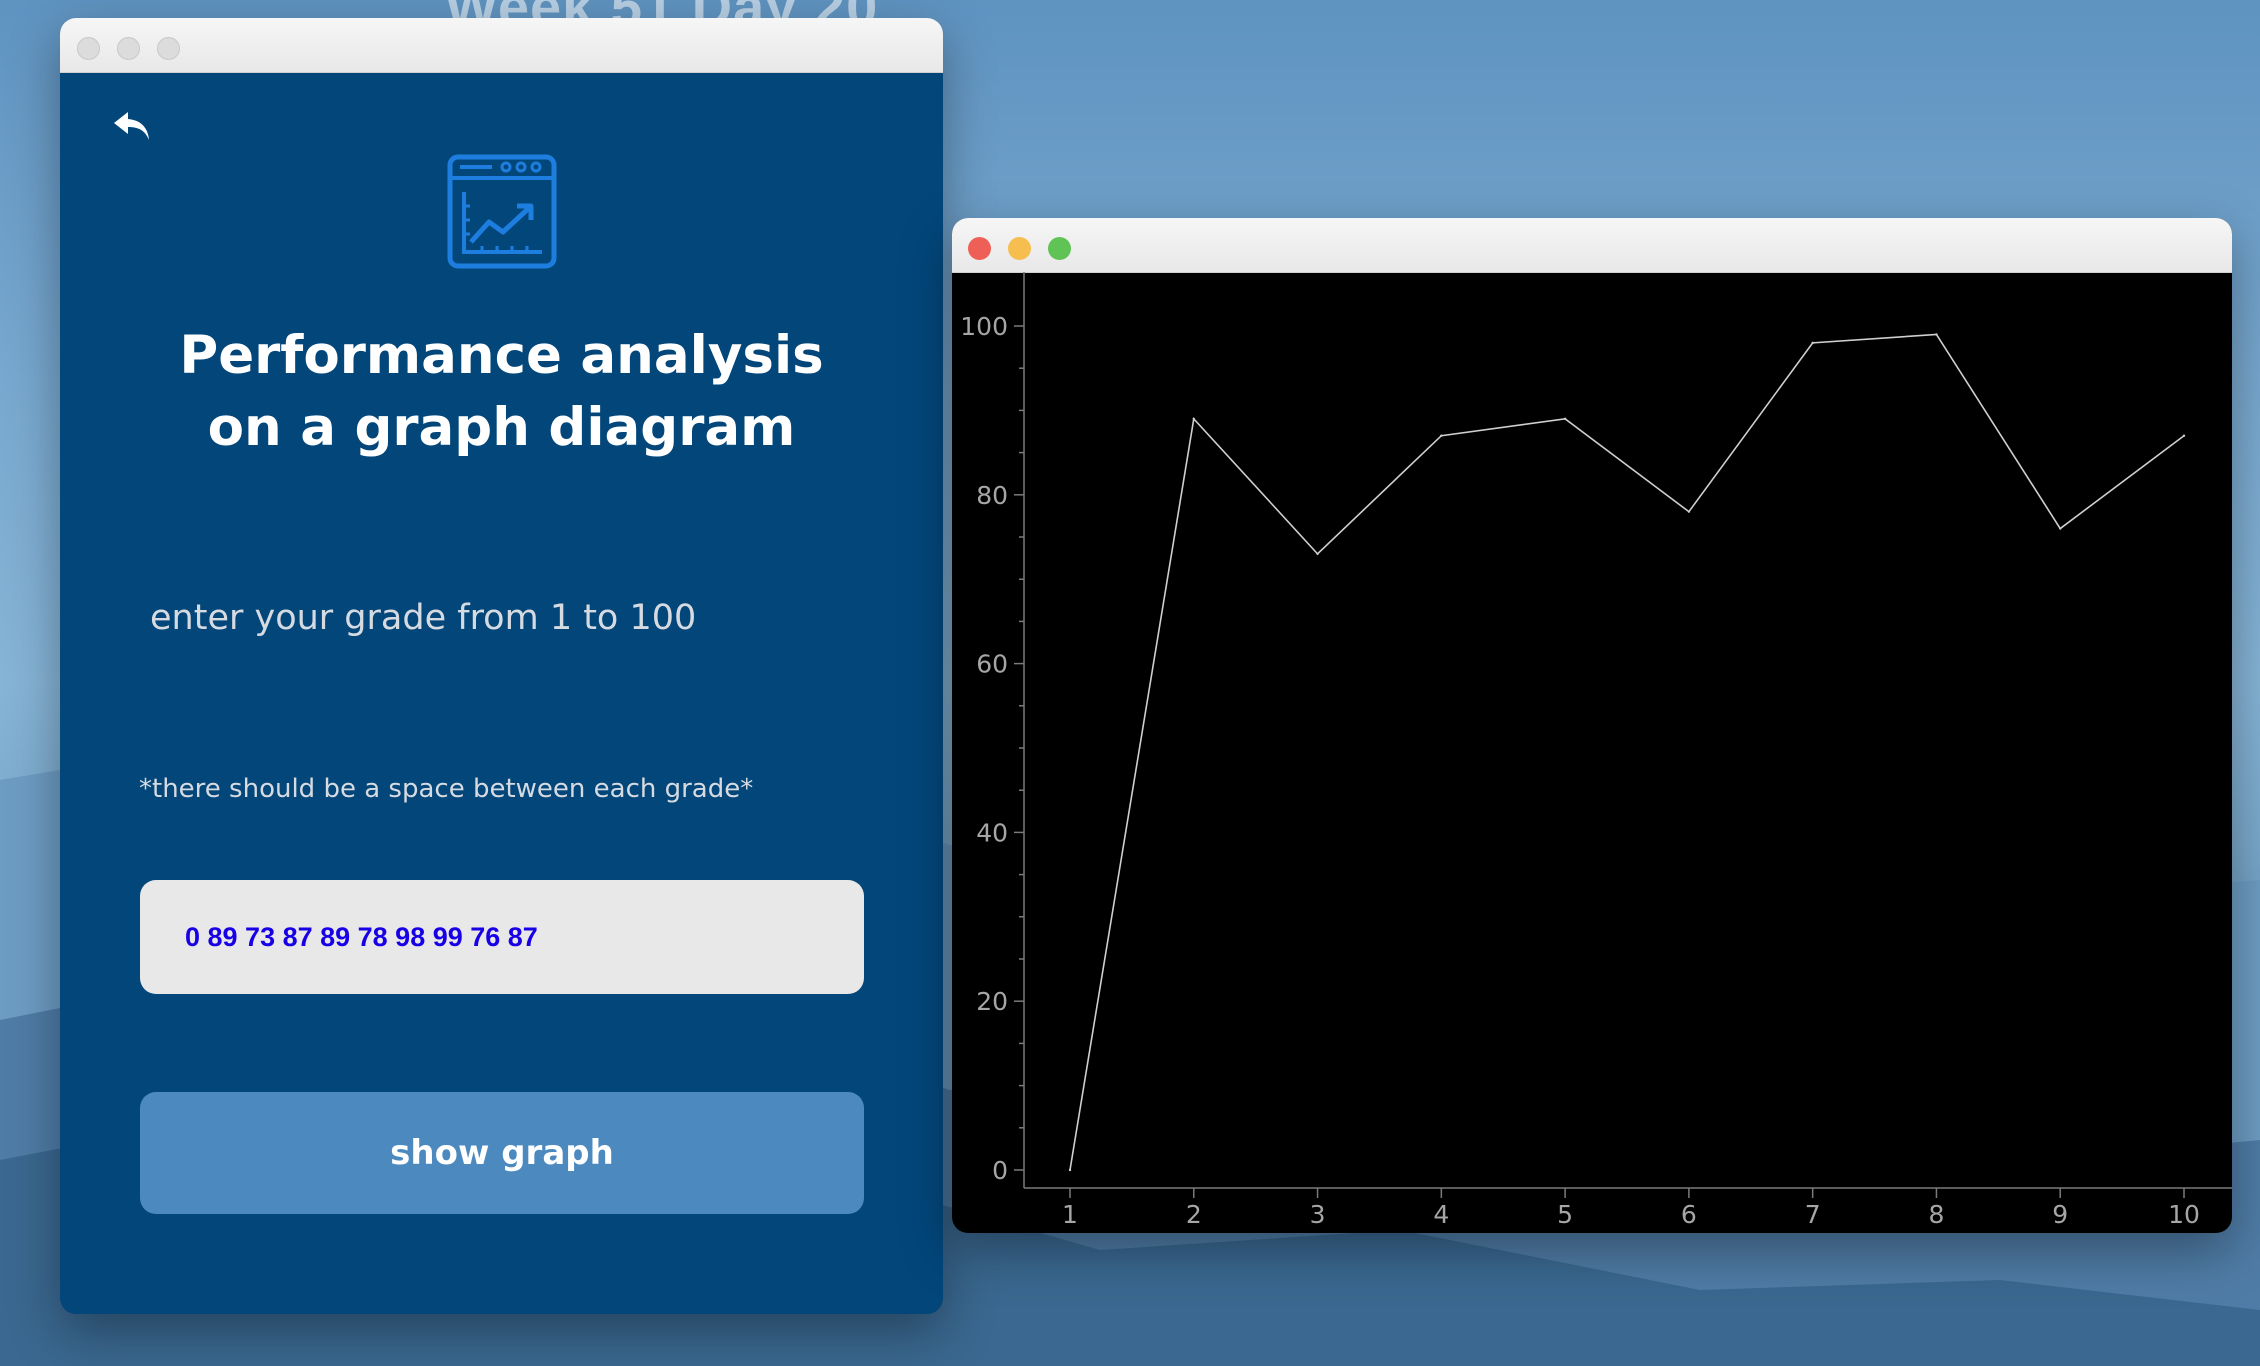 This screenshot has width=2260, height=1366. What do you see at coordinates (2184, 1214) in the screenshot?
I see `x-tick-label: 10` at bounding box center [2184, 1214].